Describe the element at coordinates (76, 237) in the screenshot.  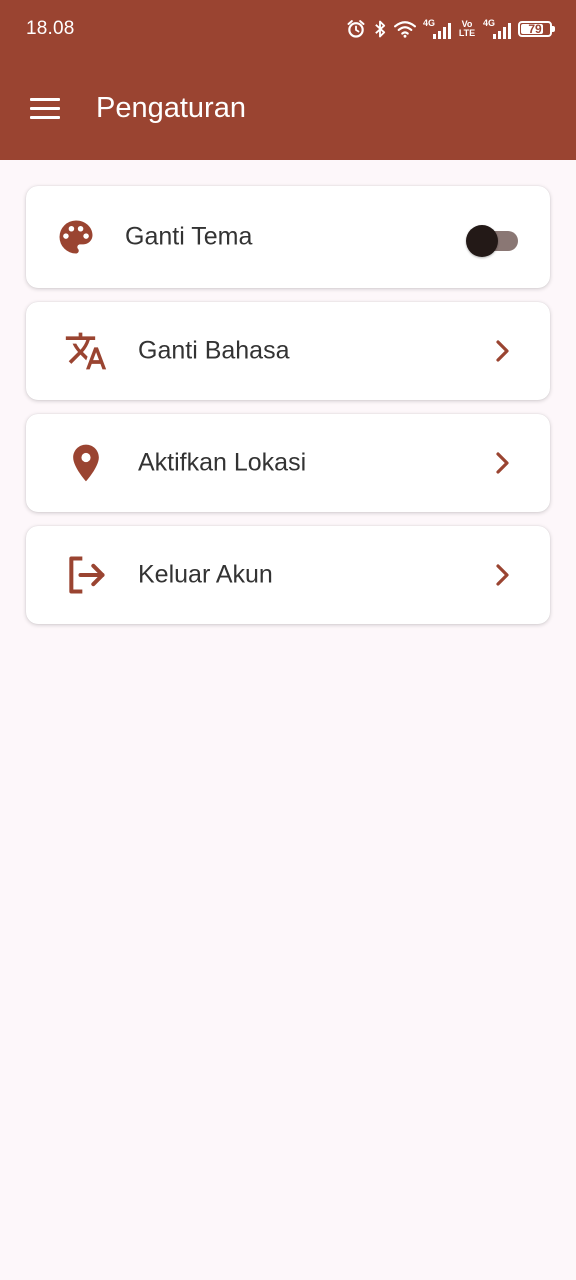
I see `palette-icon` at that location.